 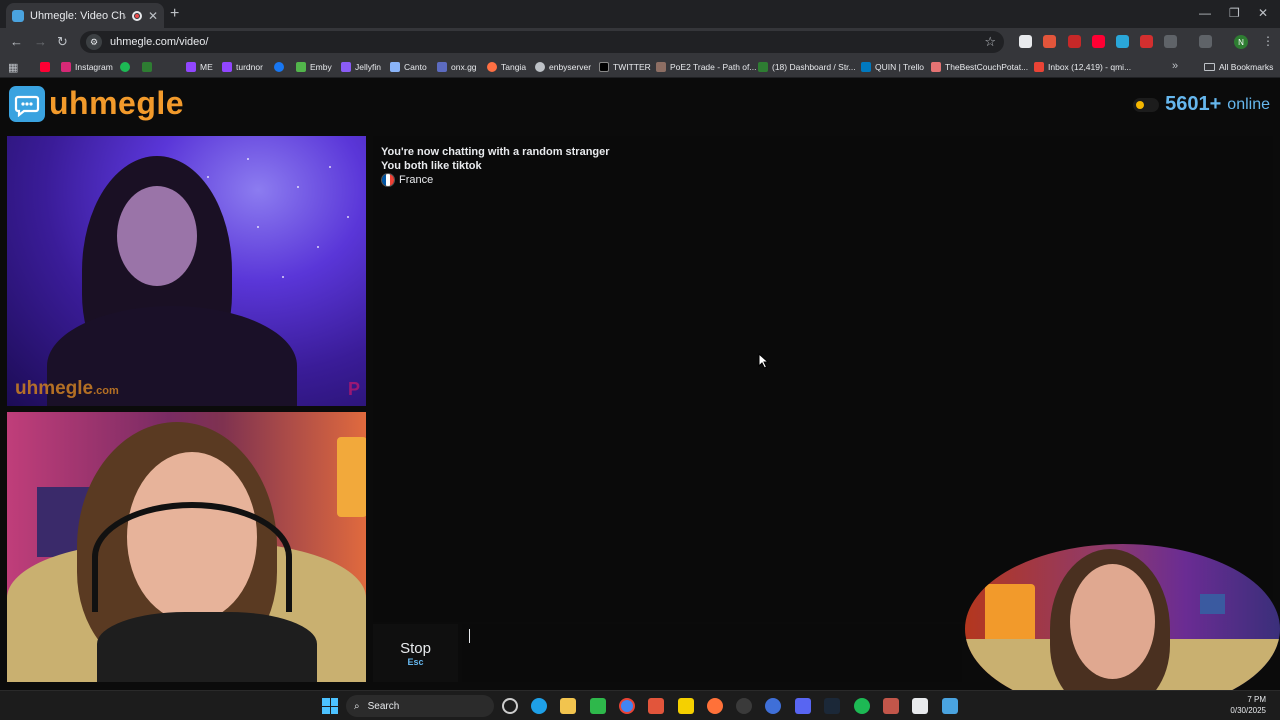 I want to click on bookmark-turdnor: turdnor, so click(x=242, y=67).